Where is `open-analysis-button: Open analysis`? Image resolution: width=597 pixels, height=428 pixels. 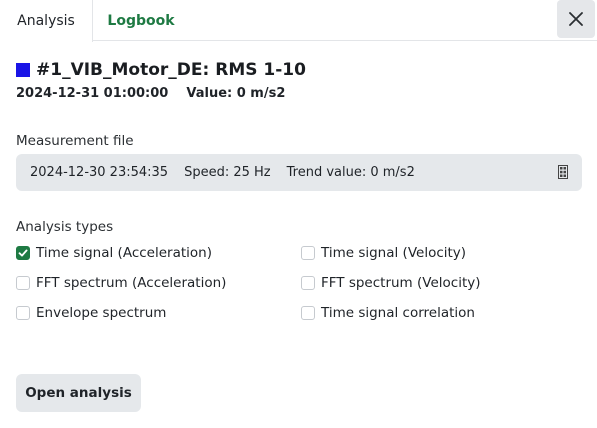 open-analysis-button: Open analysis is located at coordinates (78, 393).